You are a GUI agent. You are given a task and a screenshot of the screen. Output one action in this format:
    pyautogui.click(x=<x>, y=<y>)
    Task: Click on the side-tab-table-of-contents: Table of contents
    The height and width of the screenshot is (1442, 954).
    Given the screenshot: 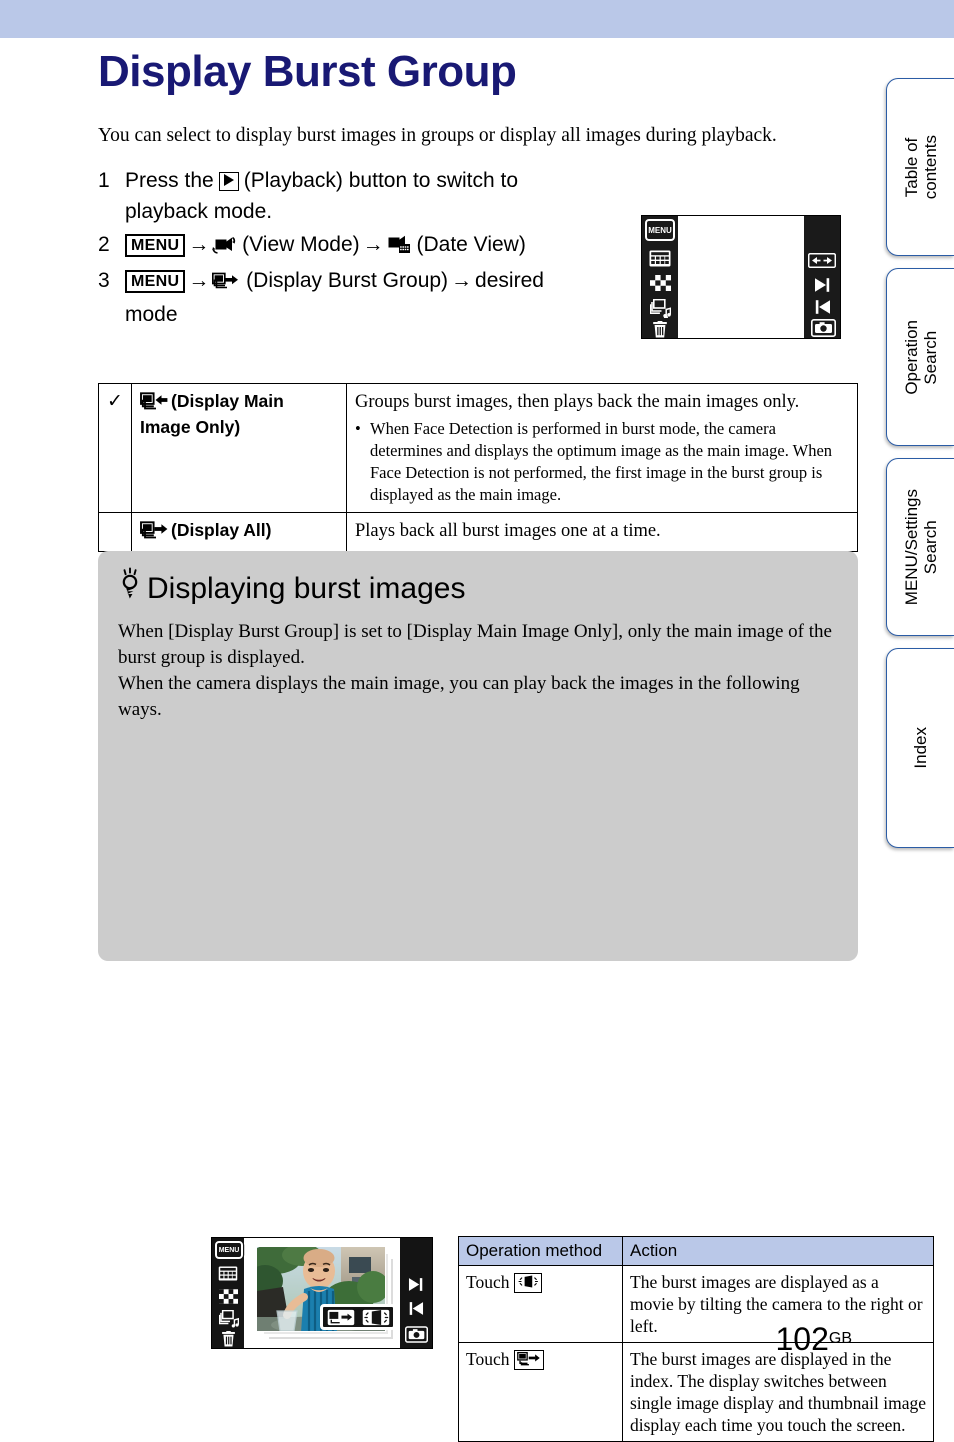 What is the action you would take?
    pyautogui.click(x=920, y=167)
    